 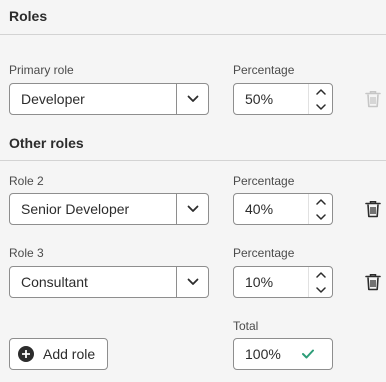 I want to click on primary-role-value: Developer, so click(x=53, y=99).